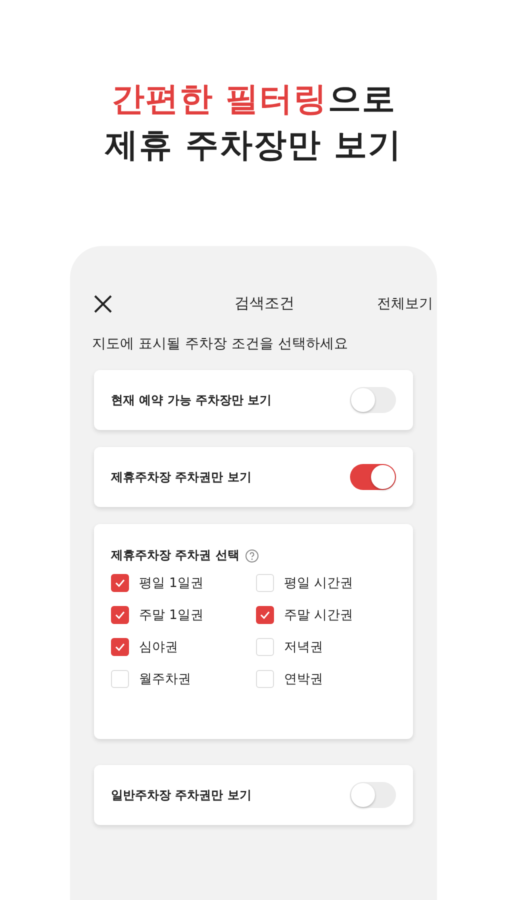 The image size is (507, 900). Describe the element at coordinates (319, 615) in the screenshot. I see `checkbox-label: 주말 시간권` at that location.